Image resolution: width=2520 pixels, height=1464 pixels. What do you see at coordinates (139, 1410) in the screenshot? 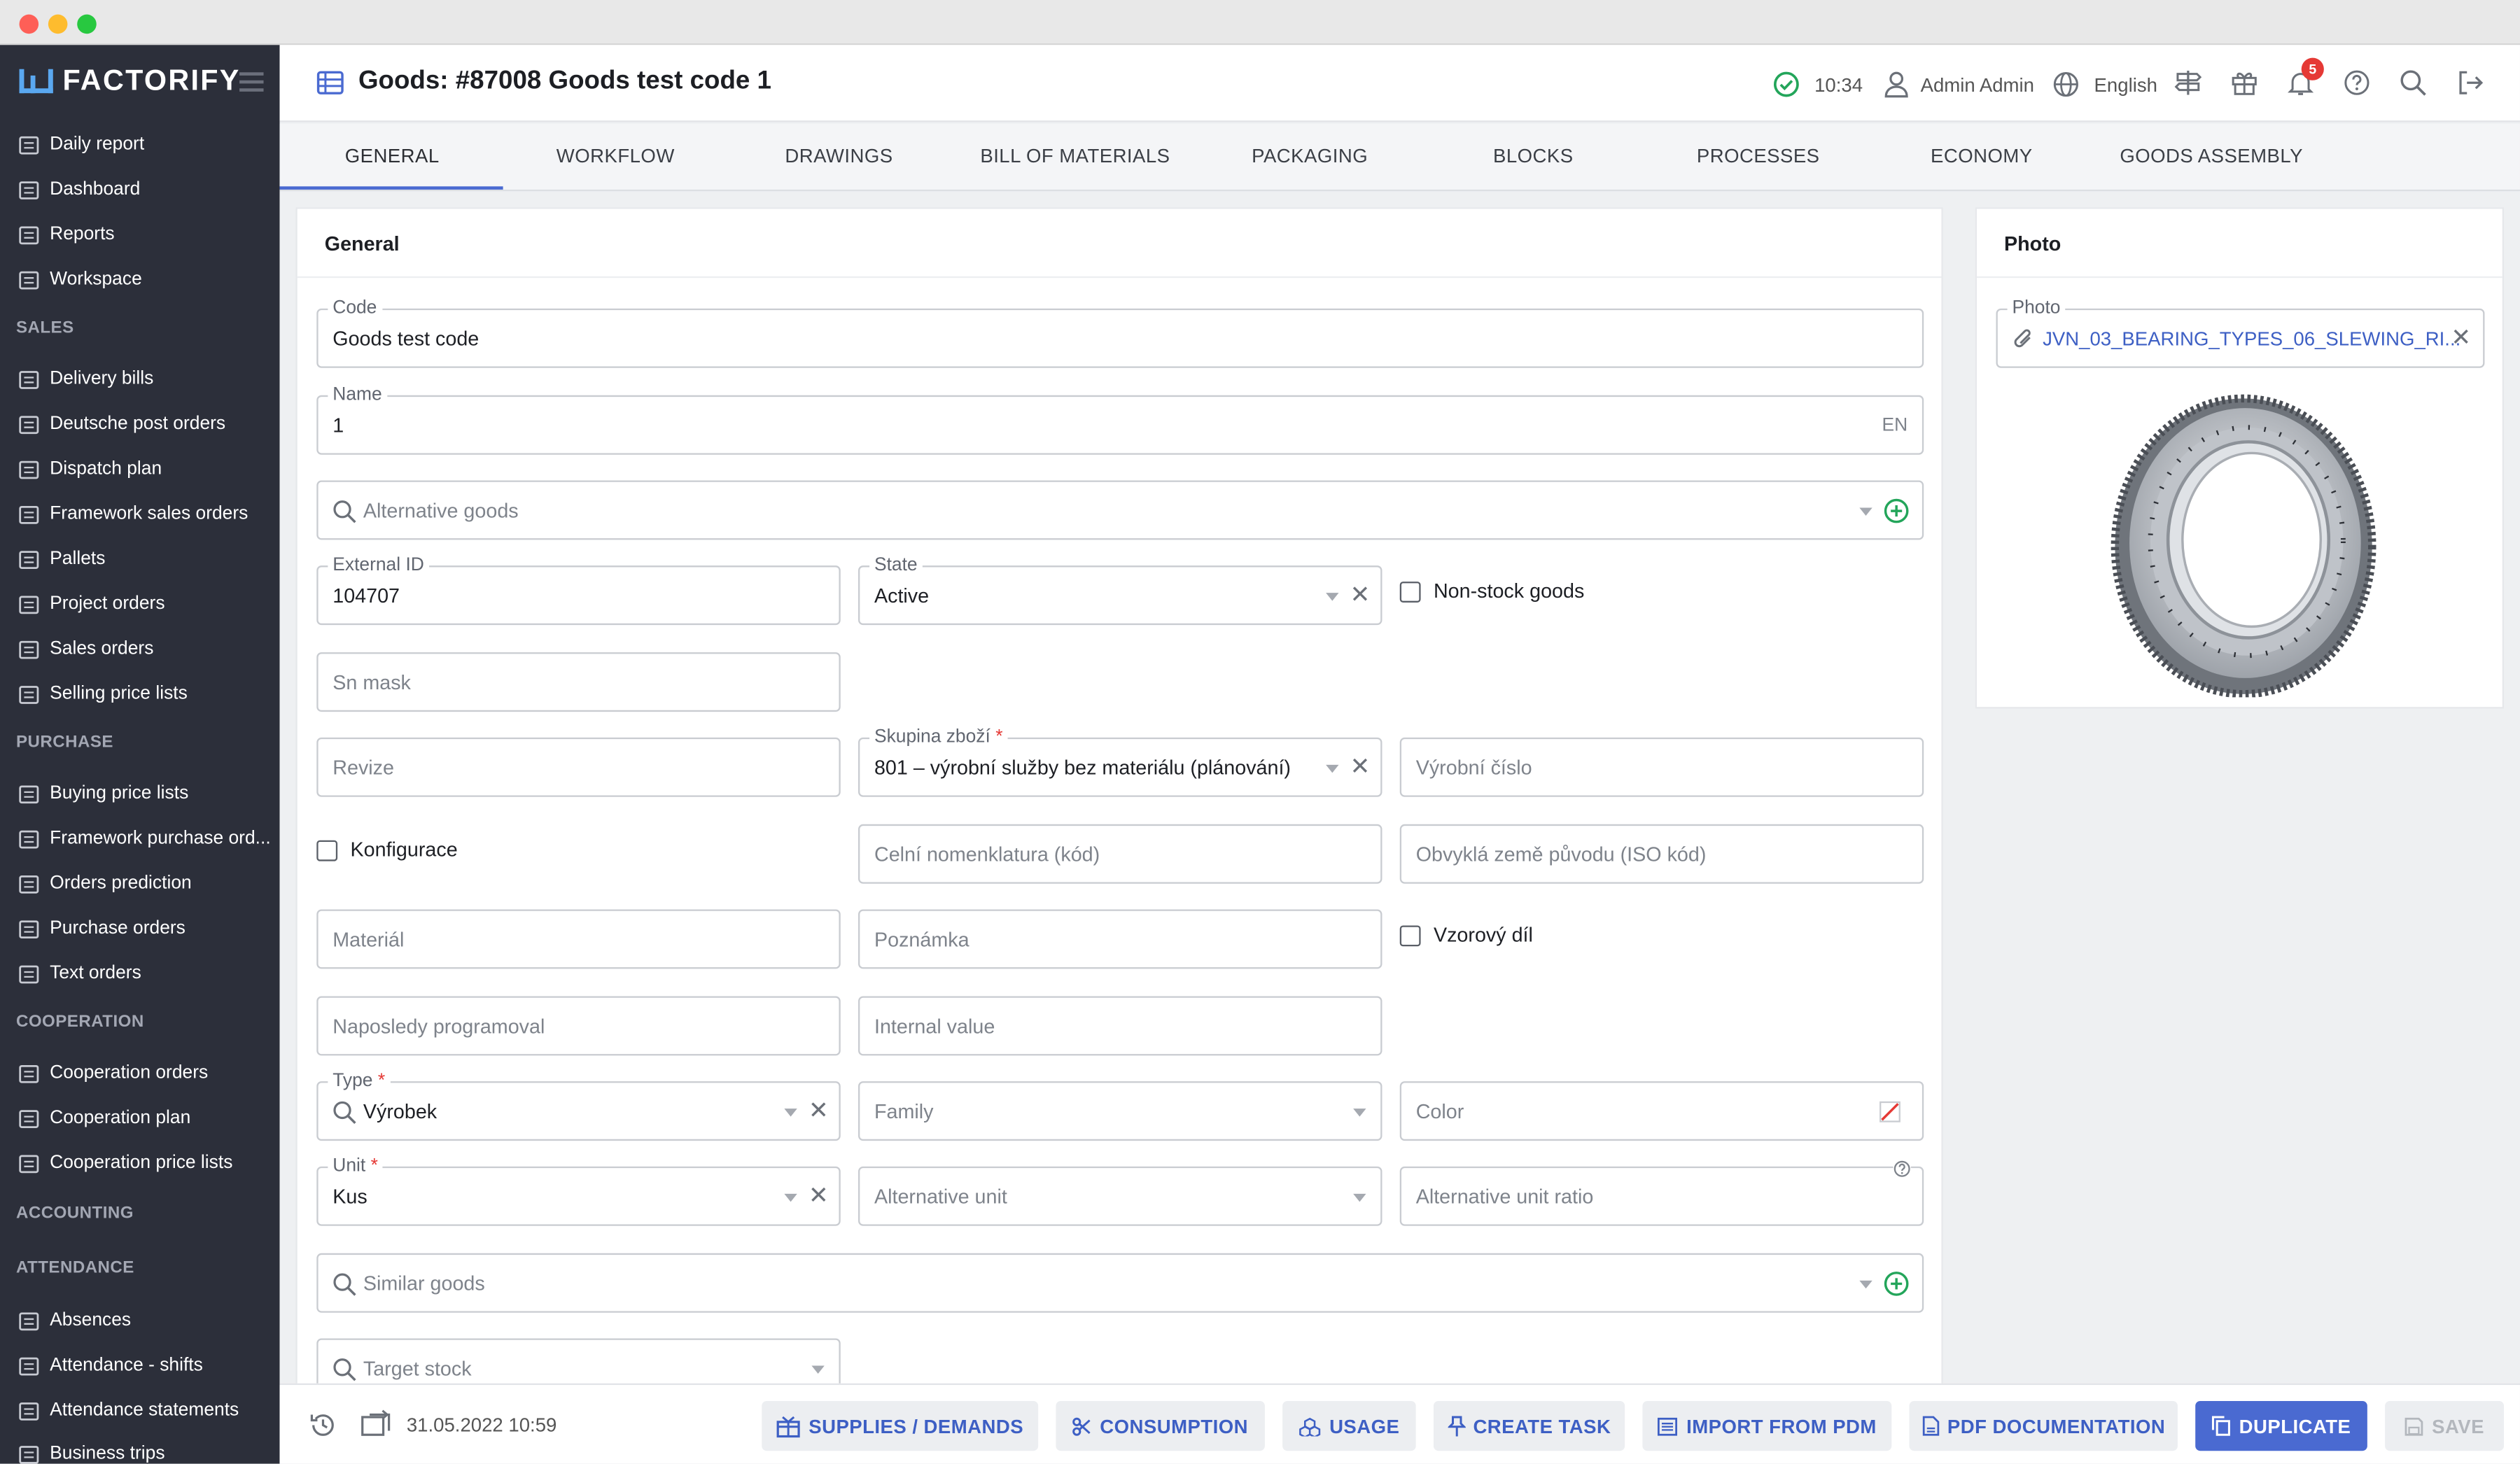
I see `sidebar-item: Attendance statements` at bounding box center [139, 1410].